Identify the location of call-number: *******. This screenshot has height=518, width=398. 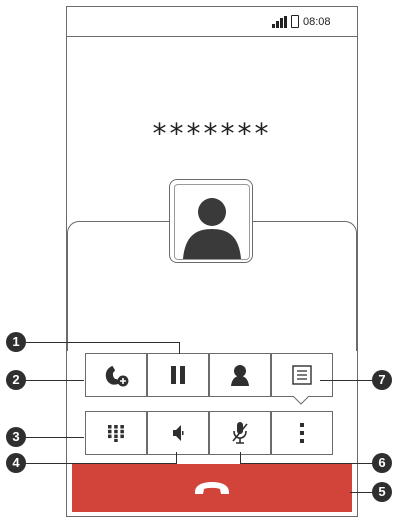
(212, 133).